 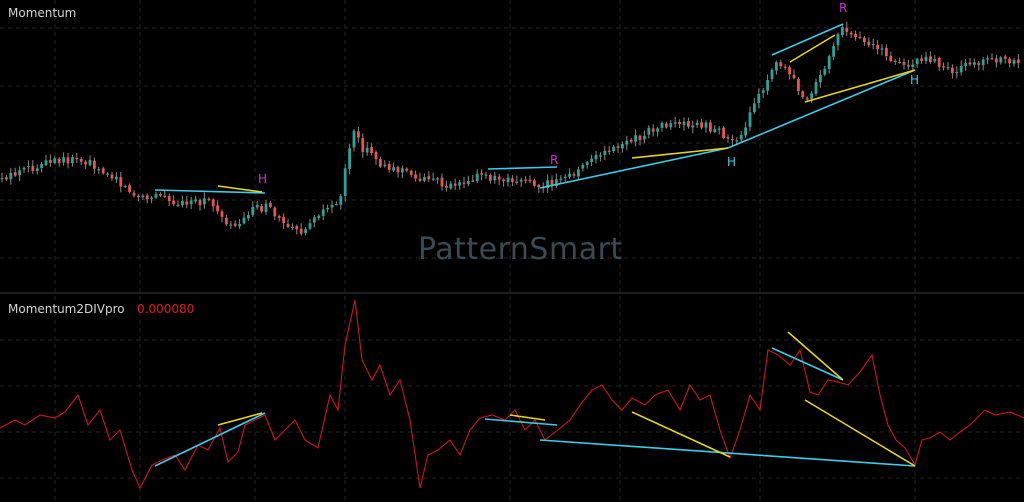 I want to click on price-pane-title: Momentum, so click(x=42, y=13).